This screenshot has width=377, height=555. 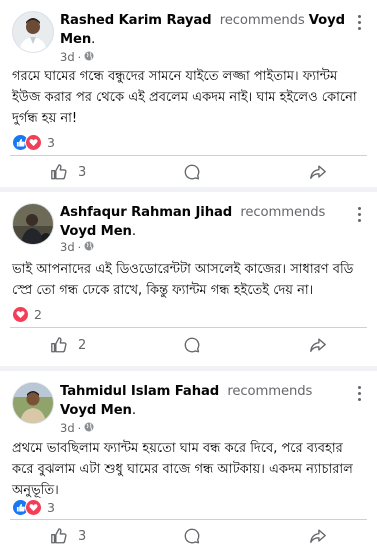 I want to click on author-name: Ashfaqur Rahman Jihad, so click(x=146, y=212).